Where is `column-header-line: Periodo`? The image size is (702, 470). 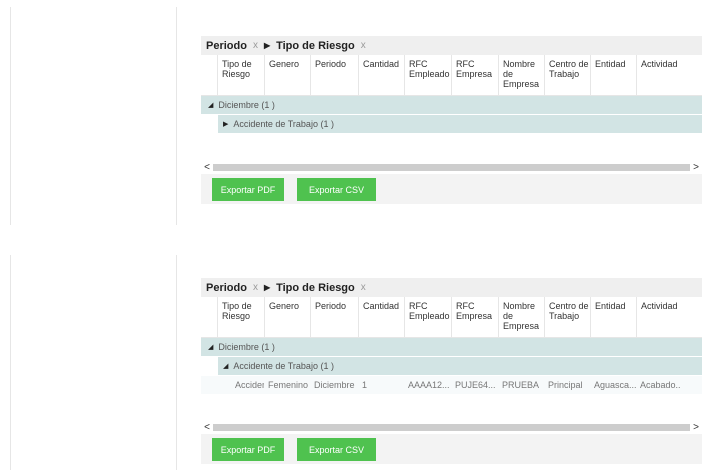
column-header-line: Periodo is located at coordinates (331, 64).